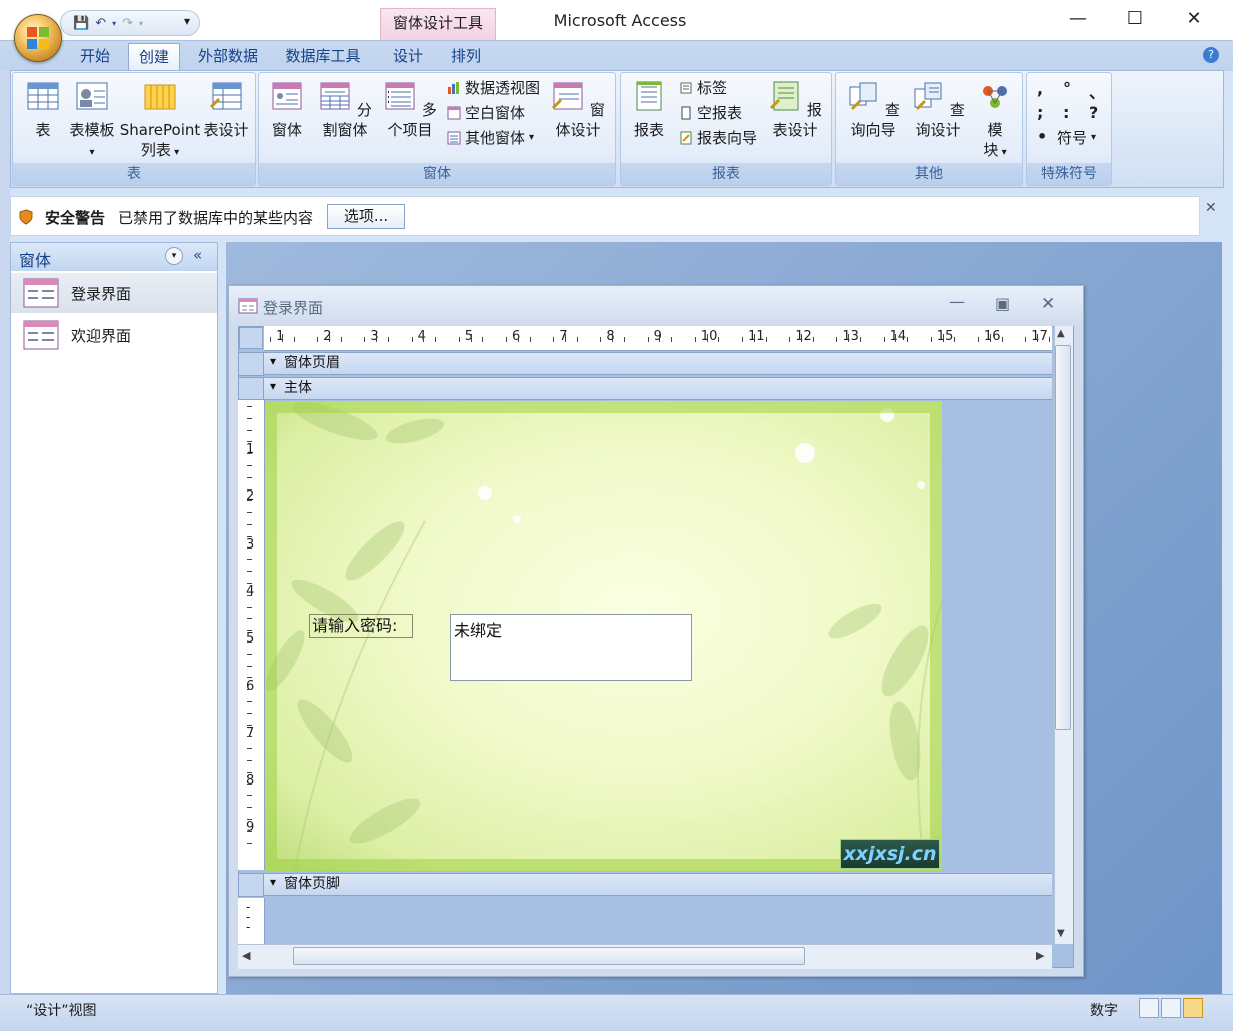 This screenshot has width=1233, height=1031. What do you see at coordinates (197, 255) in the screenshot?
I see `collapse-nav-icon: «` at bounding box center [197, 255].